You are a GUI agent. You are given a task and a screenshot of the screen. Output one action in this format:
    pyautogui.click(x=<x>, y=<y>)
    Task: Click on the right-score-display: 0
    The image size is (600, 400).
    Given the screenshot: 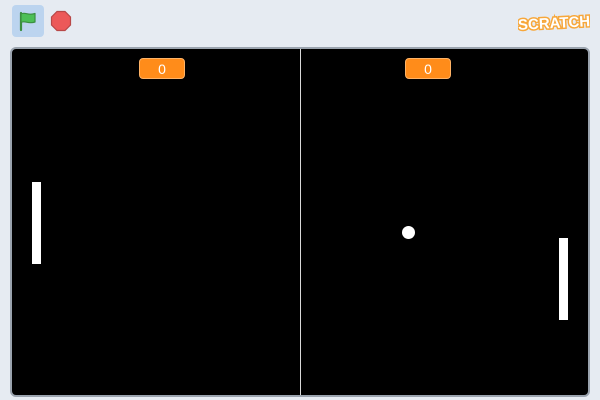 What is the action you would take?
    pyautogui.click(x=428, y=68)
    